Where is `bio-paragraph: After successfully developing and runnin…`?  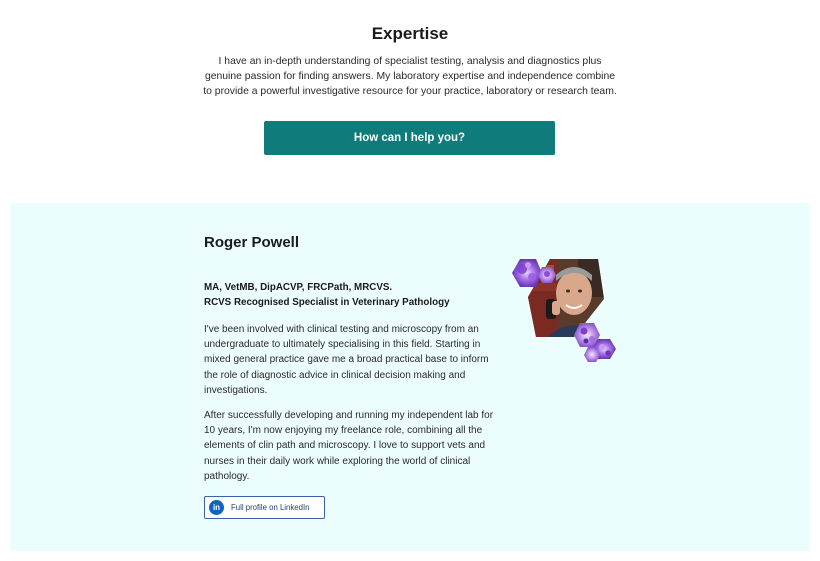
bio-paragraph: After successfully developing and runnin… is located at coordinates (349, 446).